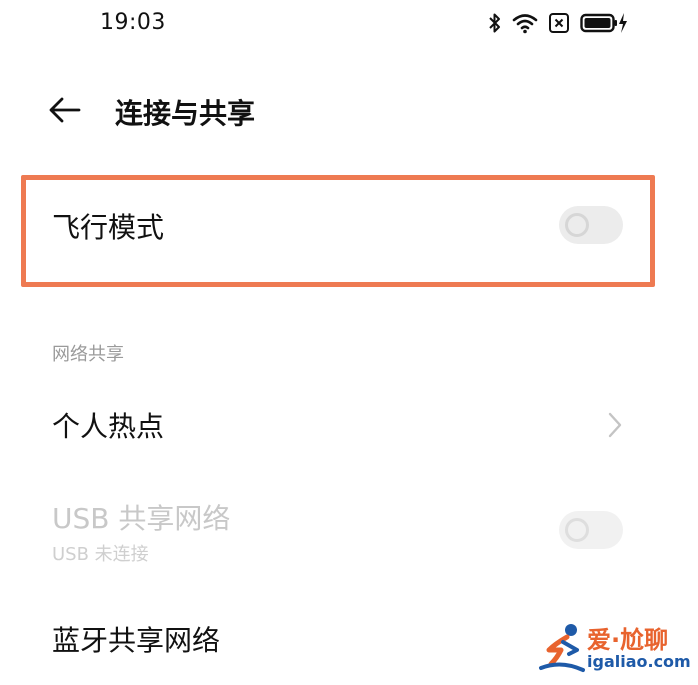 The height and width of the screenshot is (685, 698). I want to click on back-arrow-icon, so click(66, 110).